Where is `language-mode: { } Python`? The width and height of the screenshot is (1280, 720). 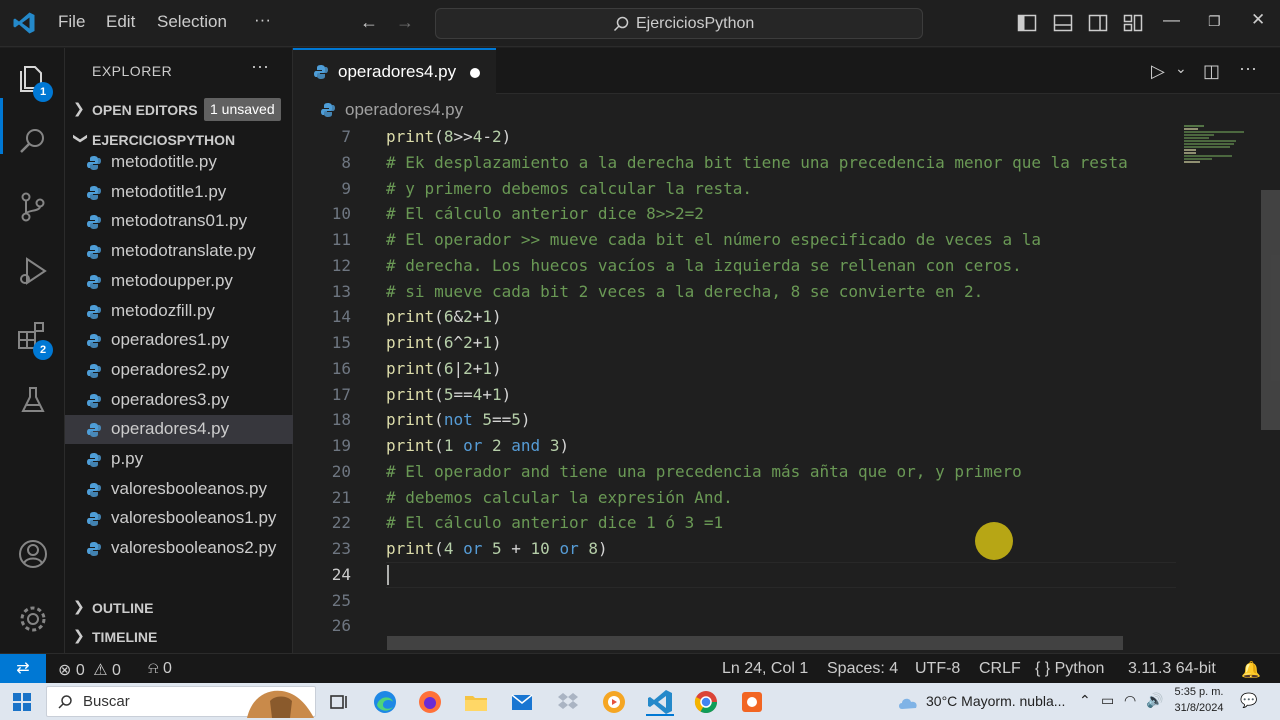 language-mode: { } Python is located at coordinates (1069, 669).